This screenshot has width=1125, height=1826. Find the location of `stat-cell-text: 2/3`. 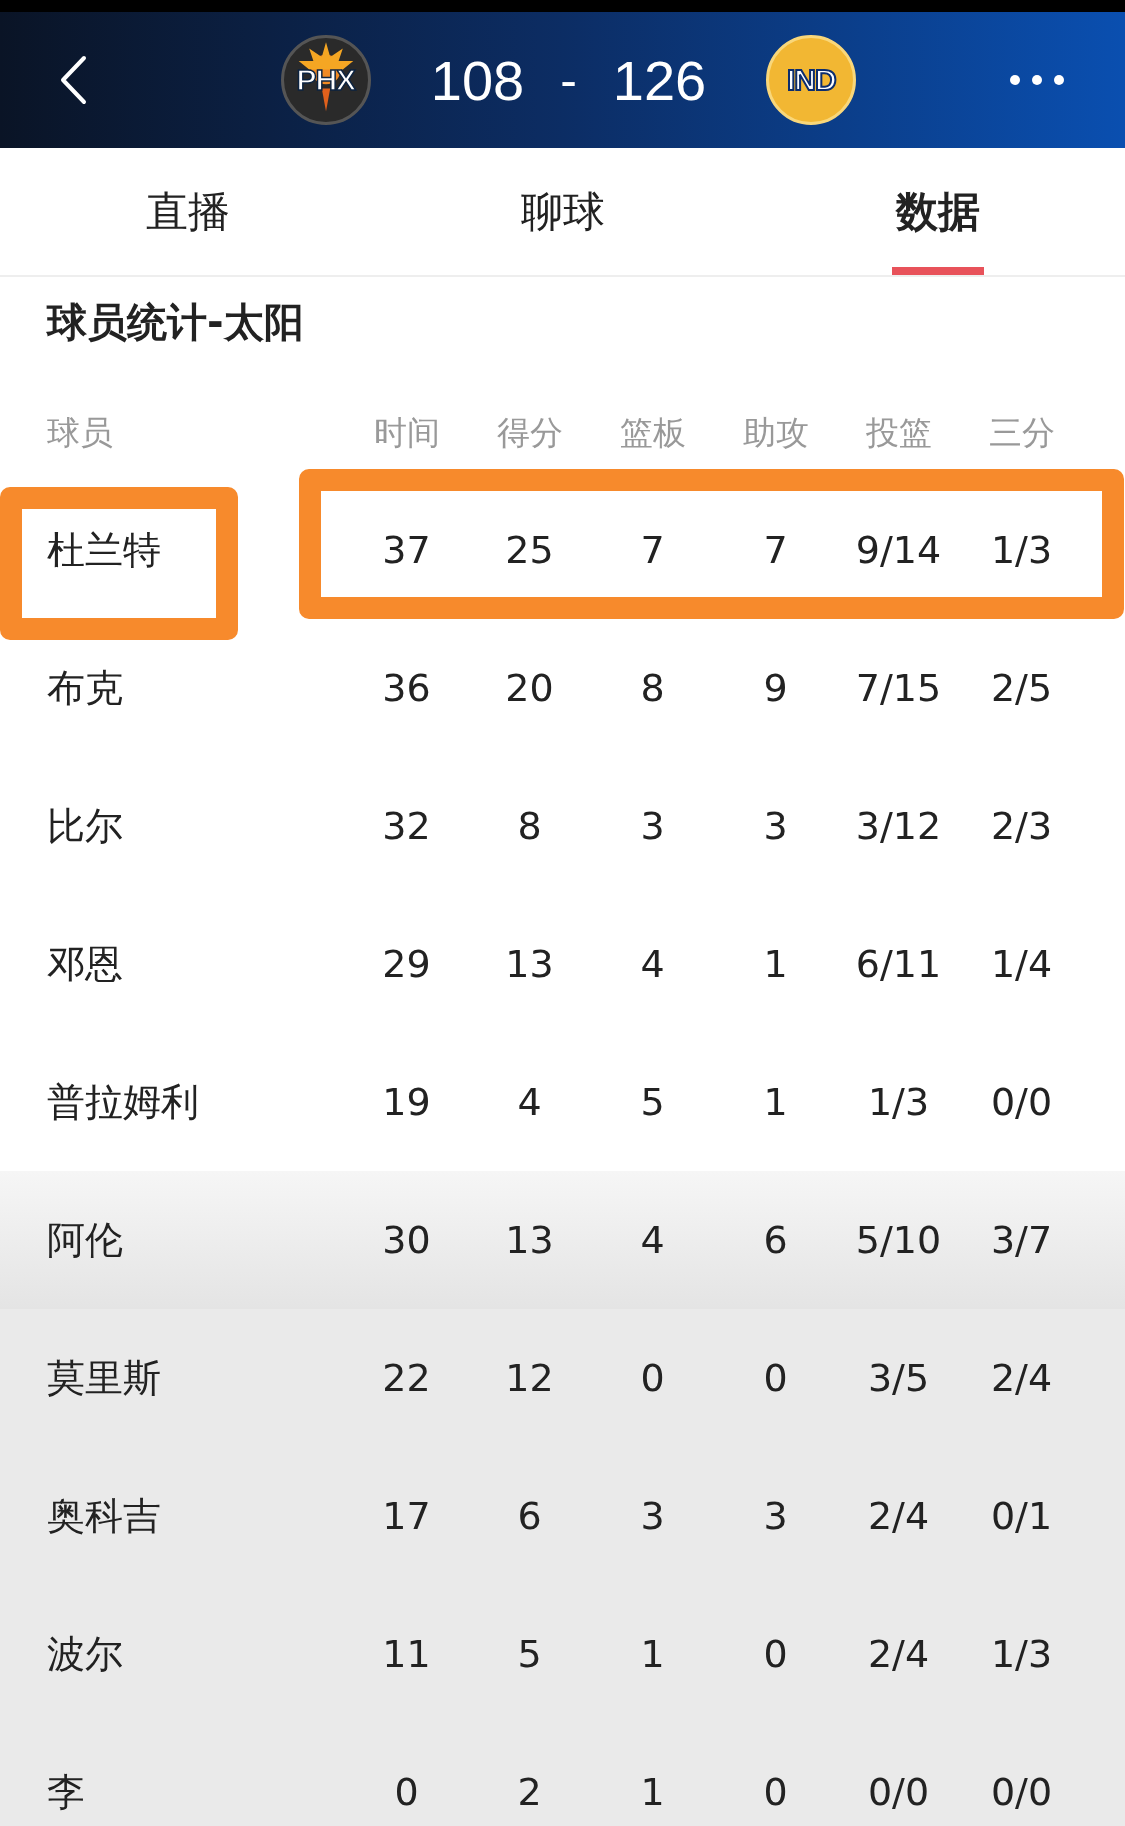

stat-cell-text: 2/3 is located at coordinates (1021, 826).